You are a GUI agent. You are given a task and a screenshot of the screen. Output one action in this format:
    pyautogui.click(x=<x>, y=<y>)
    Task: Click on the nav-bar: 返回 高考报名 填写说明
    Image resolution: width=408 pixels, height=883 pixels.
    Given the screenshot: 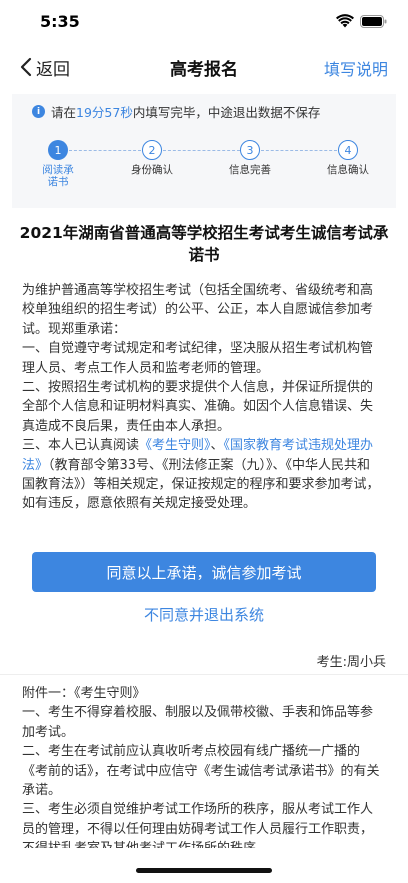 What is the action you would take?
    pyautogui.click(x=204, y=67)
    